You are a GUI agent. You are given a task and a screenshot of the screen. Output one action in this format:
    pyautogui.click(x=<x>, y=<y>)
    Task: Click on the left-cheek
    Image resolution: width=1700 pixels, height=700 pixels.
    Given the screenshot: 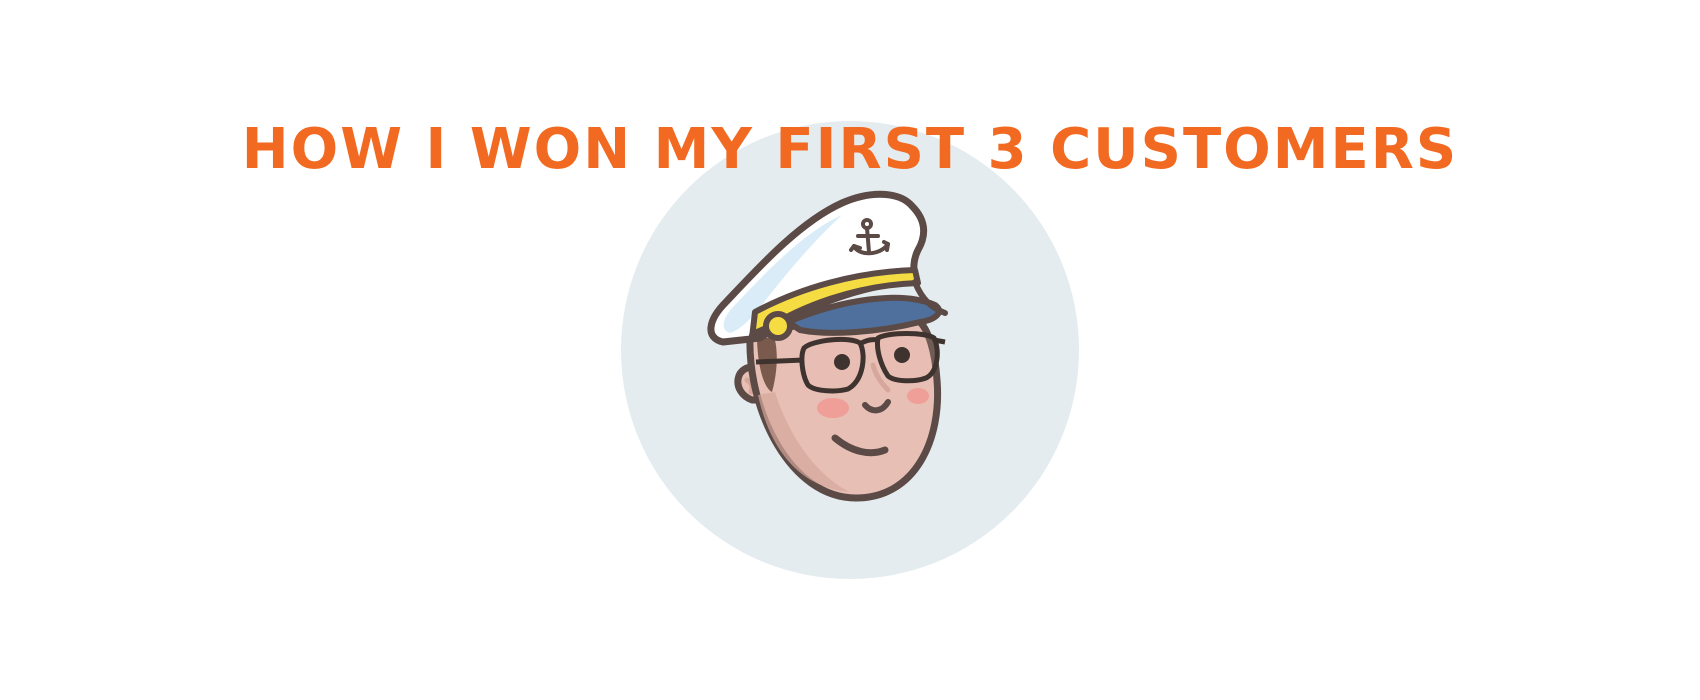 What is the action you would take?
    pyautogui.click(x=833, y=408)
    